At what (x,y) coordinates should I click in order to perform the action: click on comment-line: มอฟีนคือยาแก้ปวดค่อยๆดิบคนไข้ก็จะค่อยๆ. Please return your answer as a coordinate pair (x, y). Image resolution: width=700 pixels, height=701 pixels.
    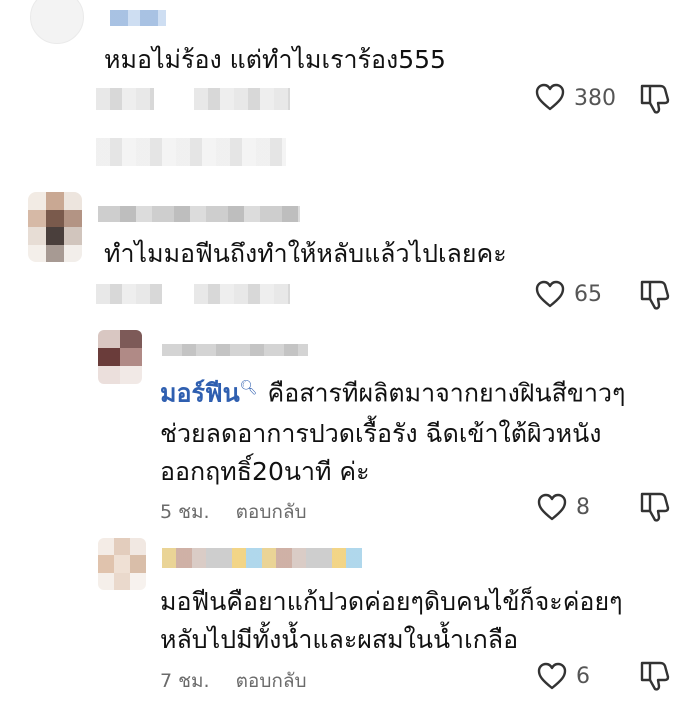
    Looking at the image, I should click on (391, 601).